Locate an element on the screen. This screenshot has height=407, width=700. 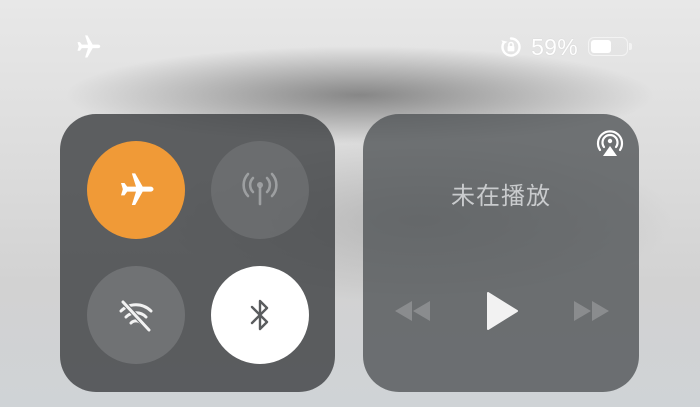
wifi-toggle is located at coordinates (136, 315).